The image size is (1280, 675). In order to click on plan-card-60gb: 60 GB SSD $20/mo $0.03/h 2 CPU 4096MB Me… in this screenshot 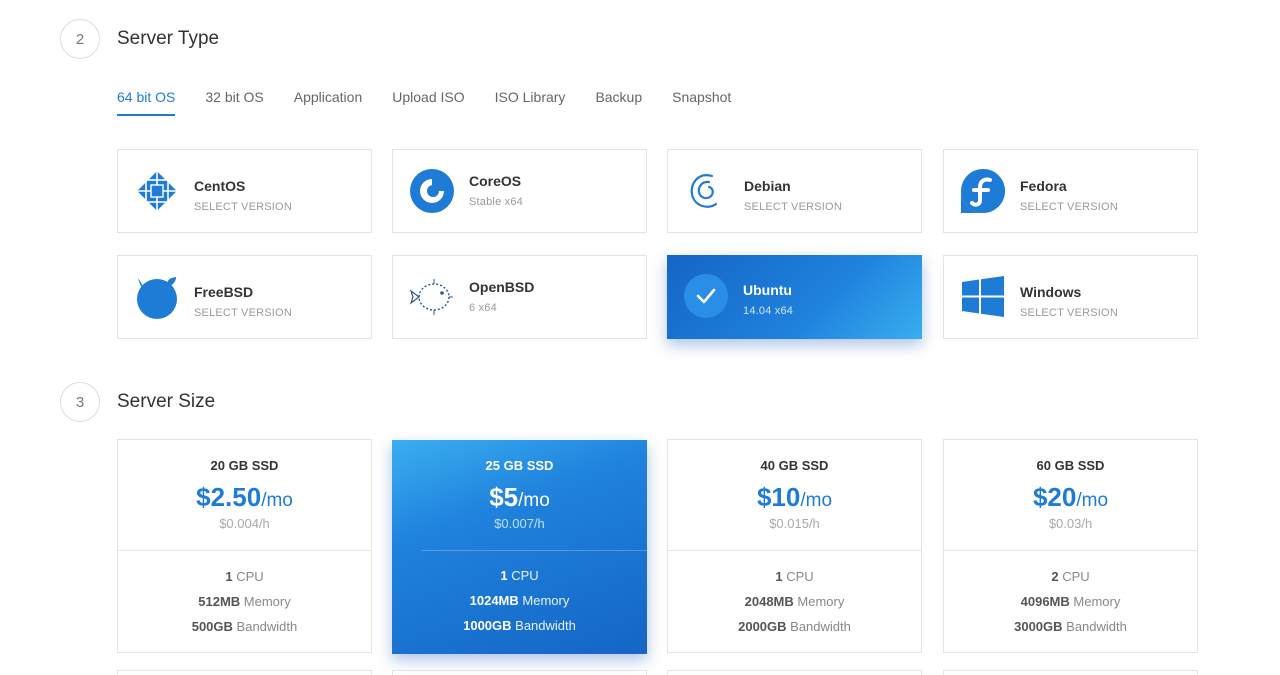, I will do `click(1070, 546)`.